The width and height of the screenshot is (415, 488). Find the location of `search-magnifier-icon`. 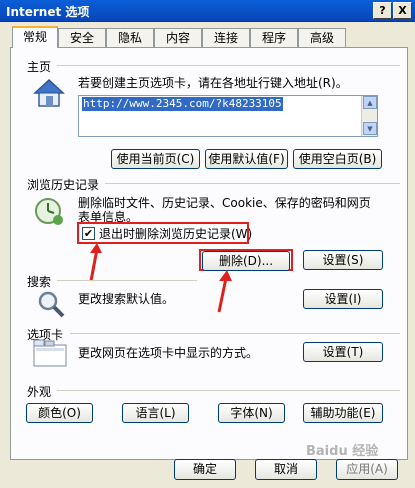

search-magnifier-icon is located at coordinates (51, 304).